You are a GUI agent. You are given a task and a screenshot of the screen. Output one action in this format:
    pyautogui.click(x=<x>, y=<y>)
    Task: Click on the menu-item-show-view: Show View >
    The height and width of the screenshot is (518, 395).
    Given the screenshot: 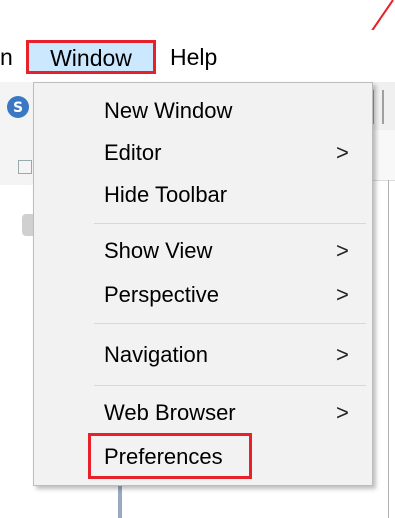 What is the action you would take?
    pyautogui.click(x=204, y=251)
    